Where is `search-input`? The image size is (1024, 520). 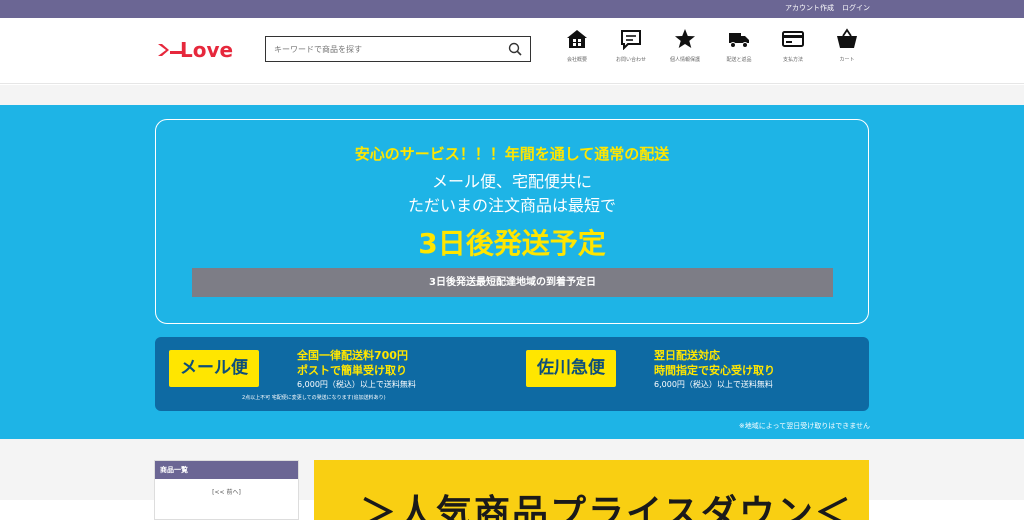 search-input is located at coordinates (384, 49).